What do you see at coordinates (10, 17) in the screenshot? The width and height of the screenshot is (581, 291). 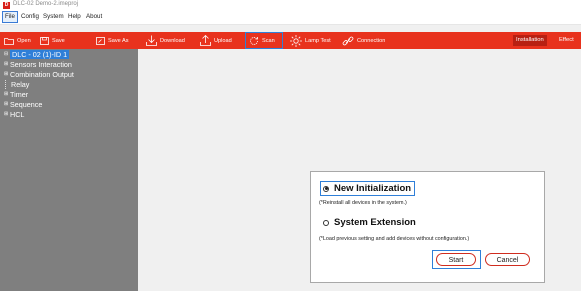 I see `menu-file: File` at bounding box center [10, 17].